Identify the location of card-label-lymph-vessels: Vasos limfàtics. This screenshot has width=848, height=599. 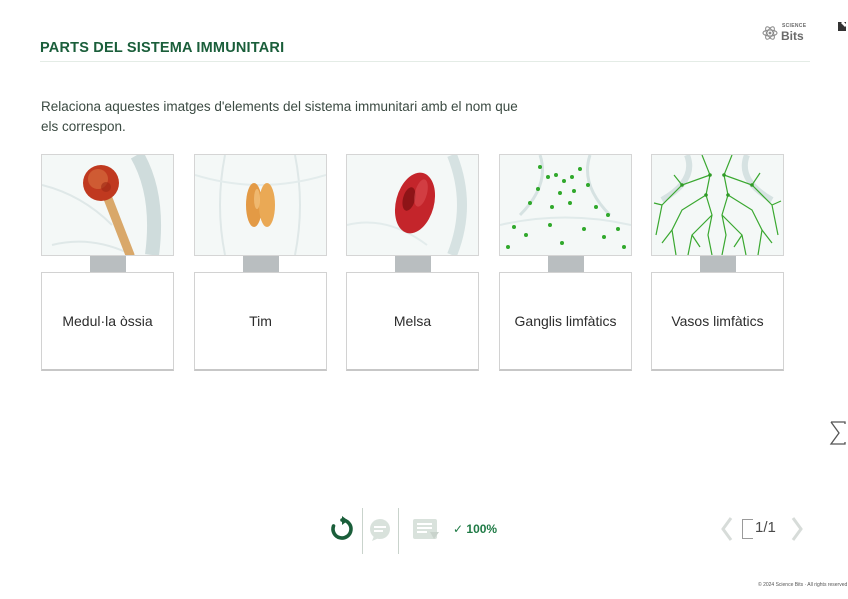
(717, 321).